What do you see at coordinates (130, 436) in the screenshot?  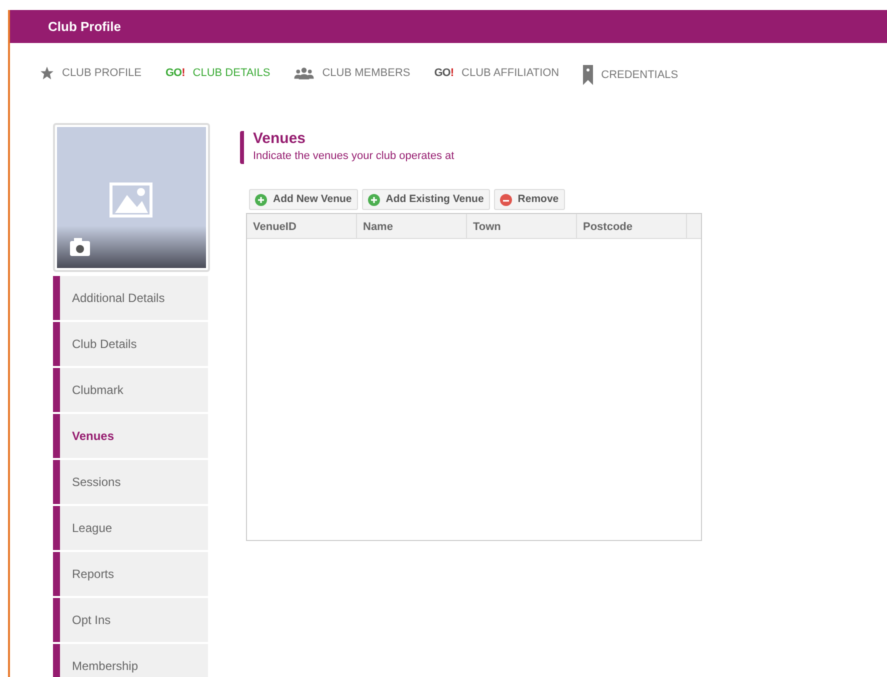 I see `sidebar-item: Venues` at bounding box center [130, 436].